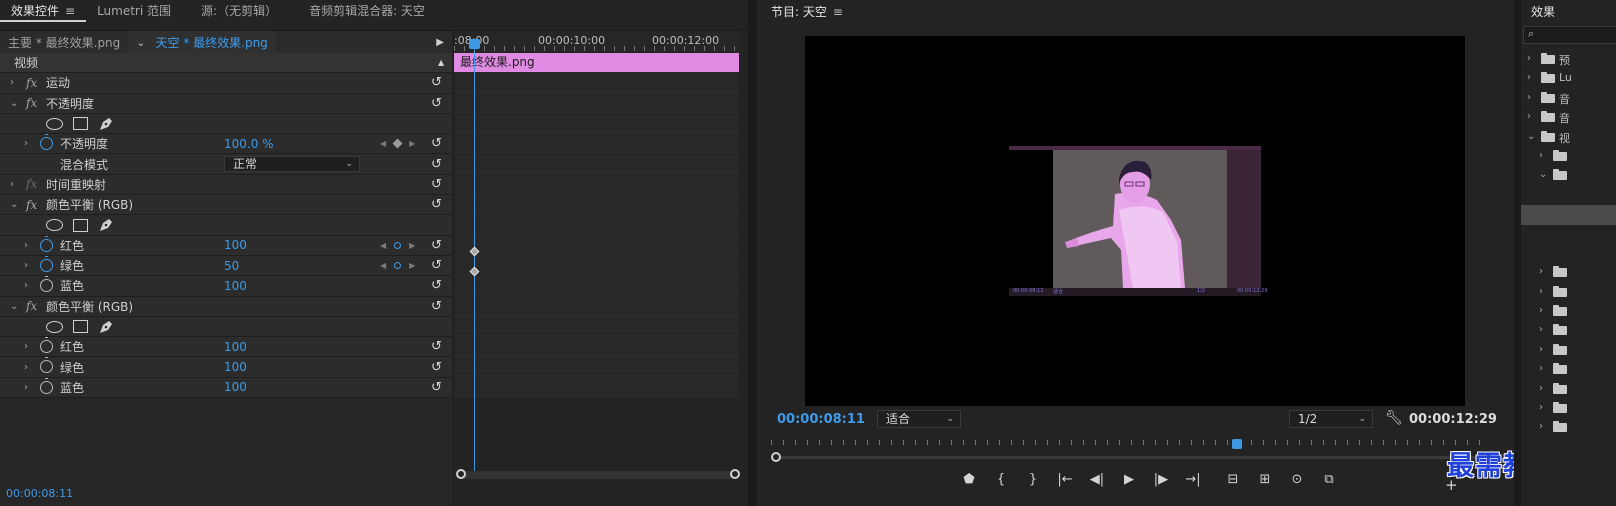 This screenshot has height=506, width=1616. What do you see at coordinates (39, 493) in the screenshot?
I see `effect-controls-timecode: 00:00:08:11` at bounding box center [39, 493].